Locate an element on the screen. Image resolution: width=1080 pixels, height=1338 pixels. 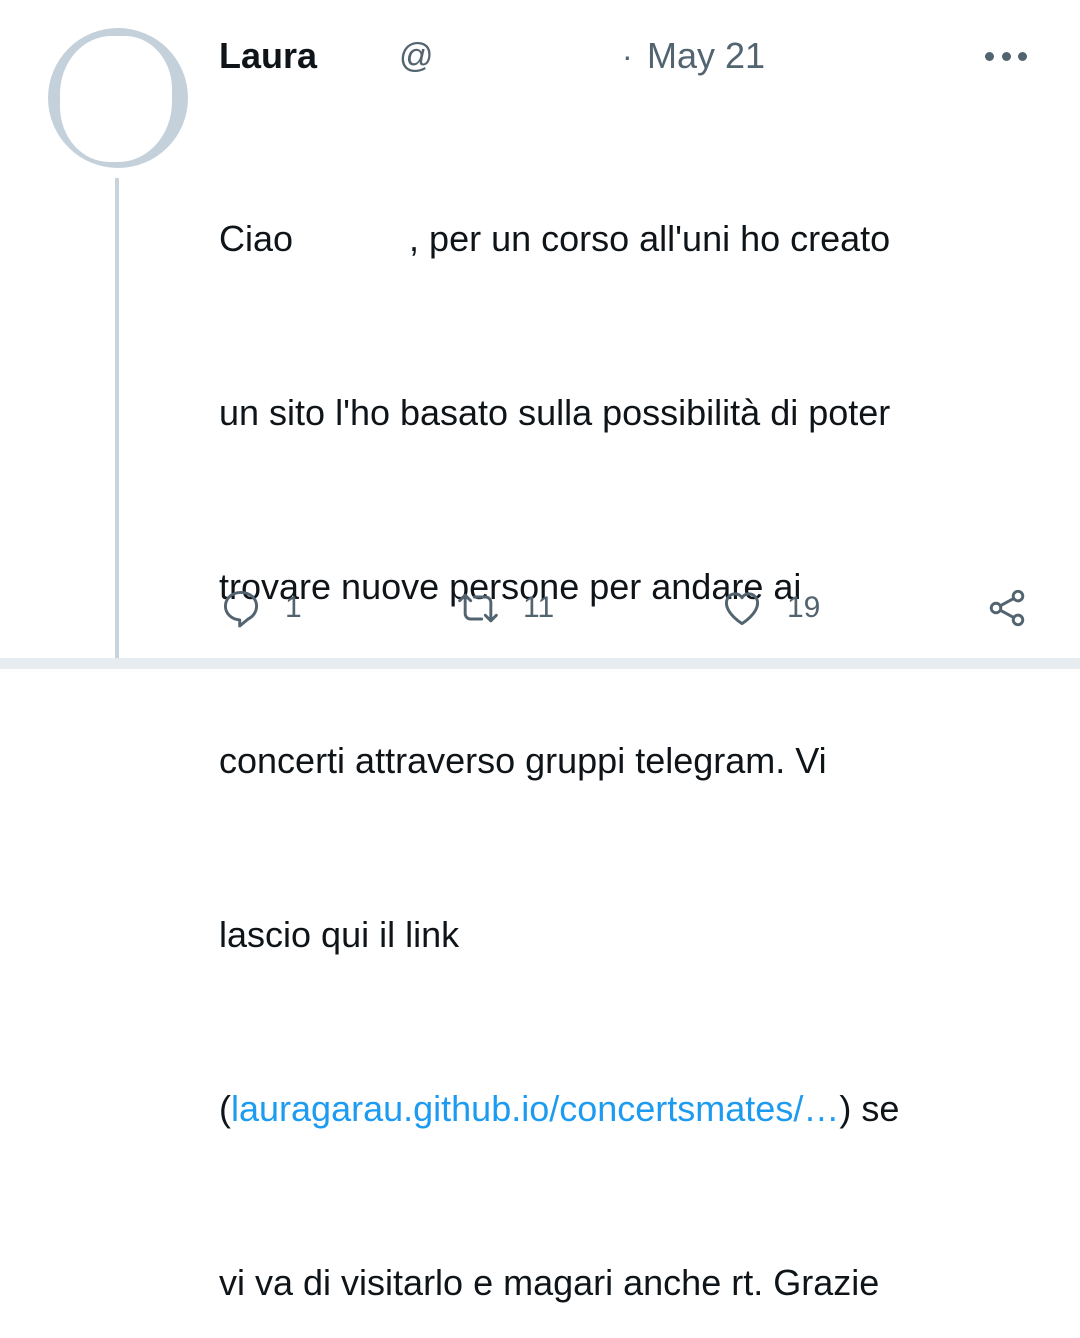
avatar-redaction is located at coordinates (116, 99).